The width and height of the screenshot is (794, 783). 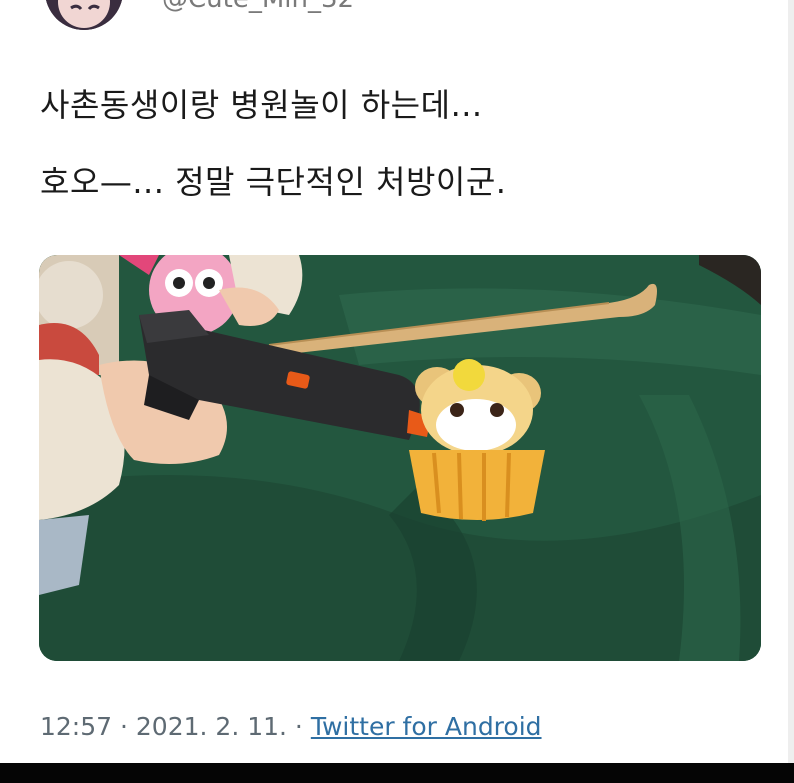 I want to click on user-handle: @Cute_Min_32, so click(x=258, y=6).